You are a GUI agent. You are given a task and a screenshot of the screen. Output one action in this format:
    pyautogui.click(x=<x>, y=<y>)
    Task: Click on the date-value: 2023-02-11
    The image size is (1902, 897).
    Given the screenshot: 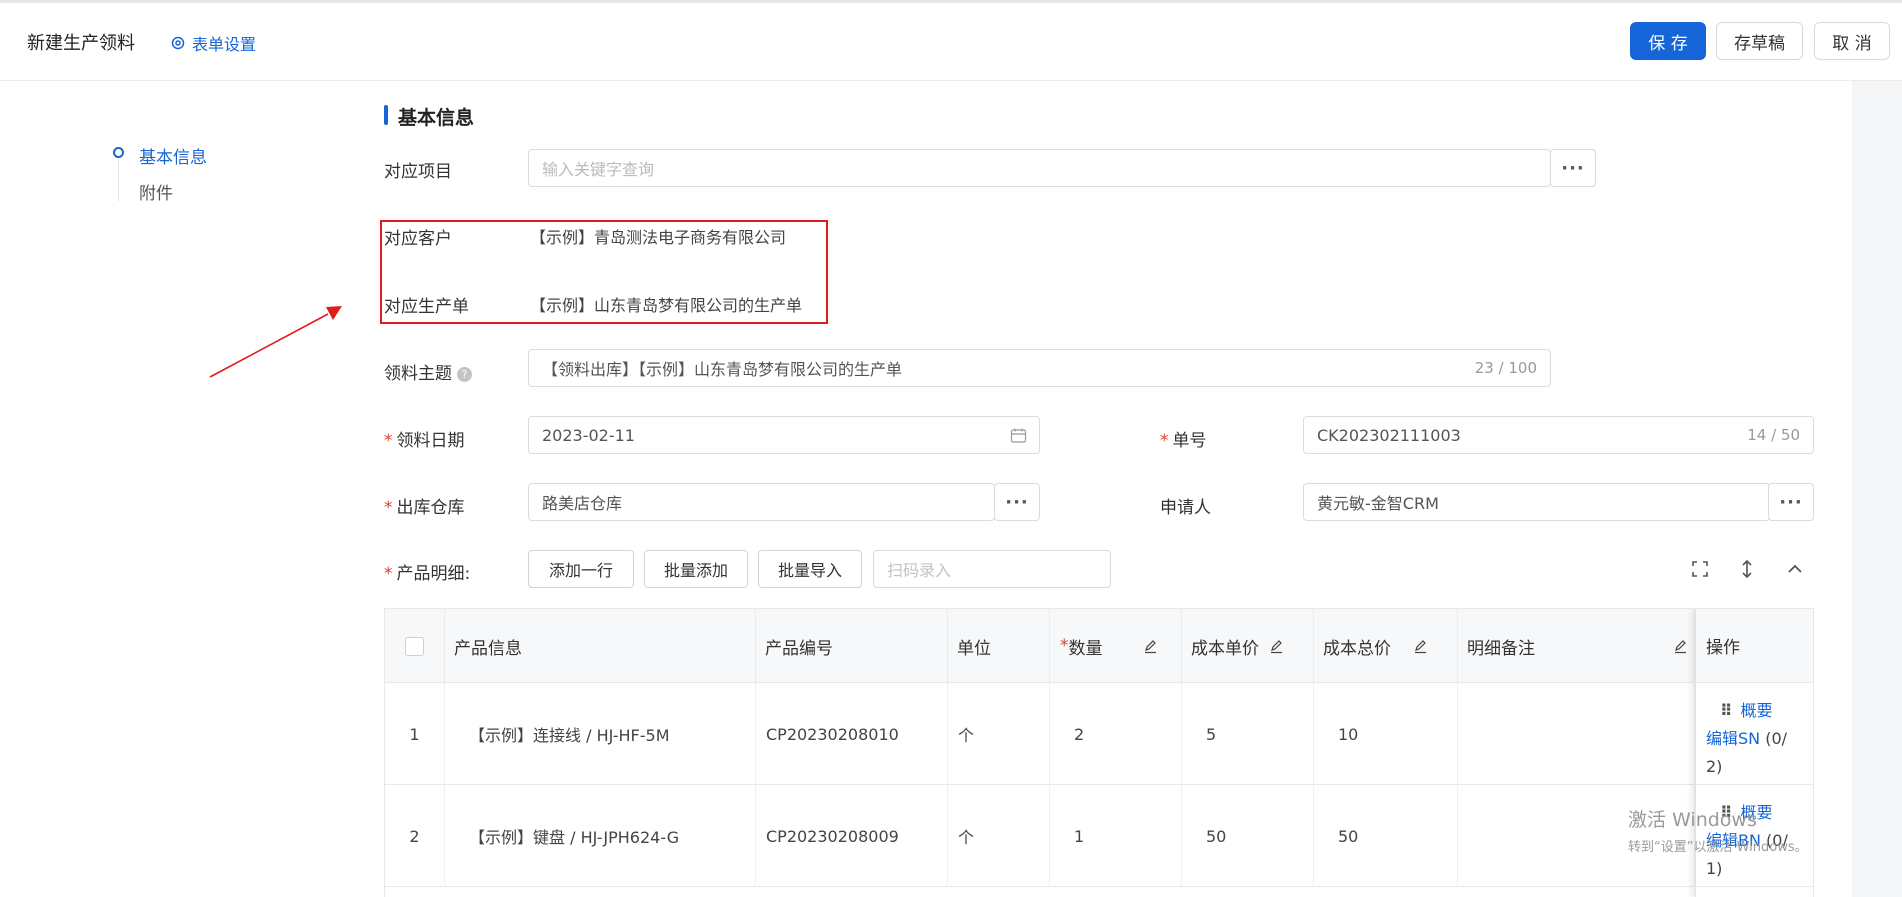 What is the action you would take?
    pyautogui.click(x=588, y=435)
    